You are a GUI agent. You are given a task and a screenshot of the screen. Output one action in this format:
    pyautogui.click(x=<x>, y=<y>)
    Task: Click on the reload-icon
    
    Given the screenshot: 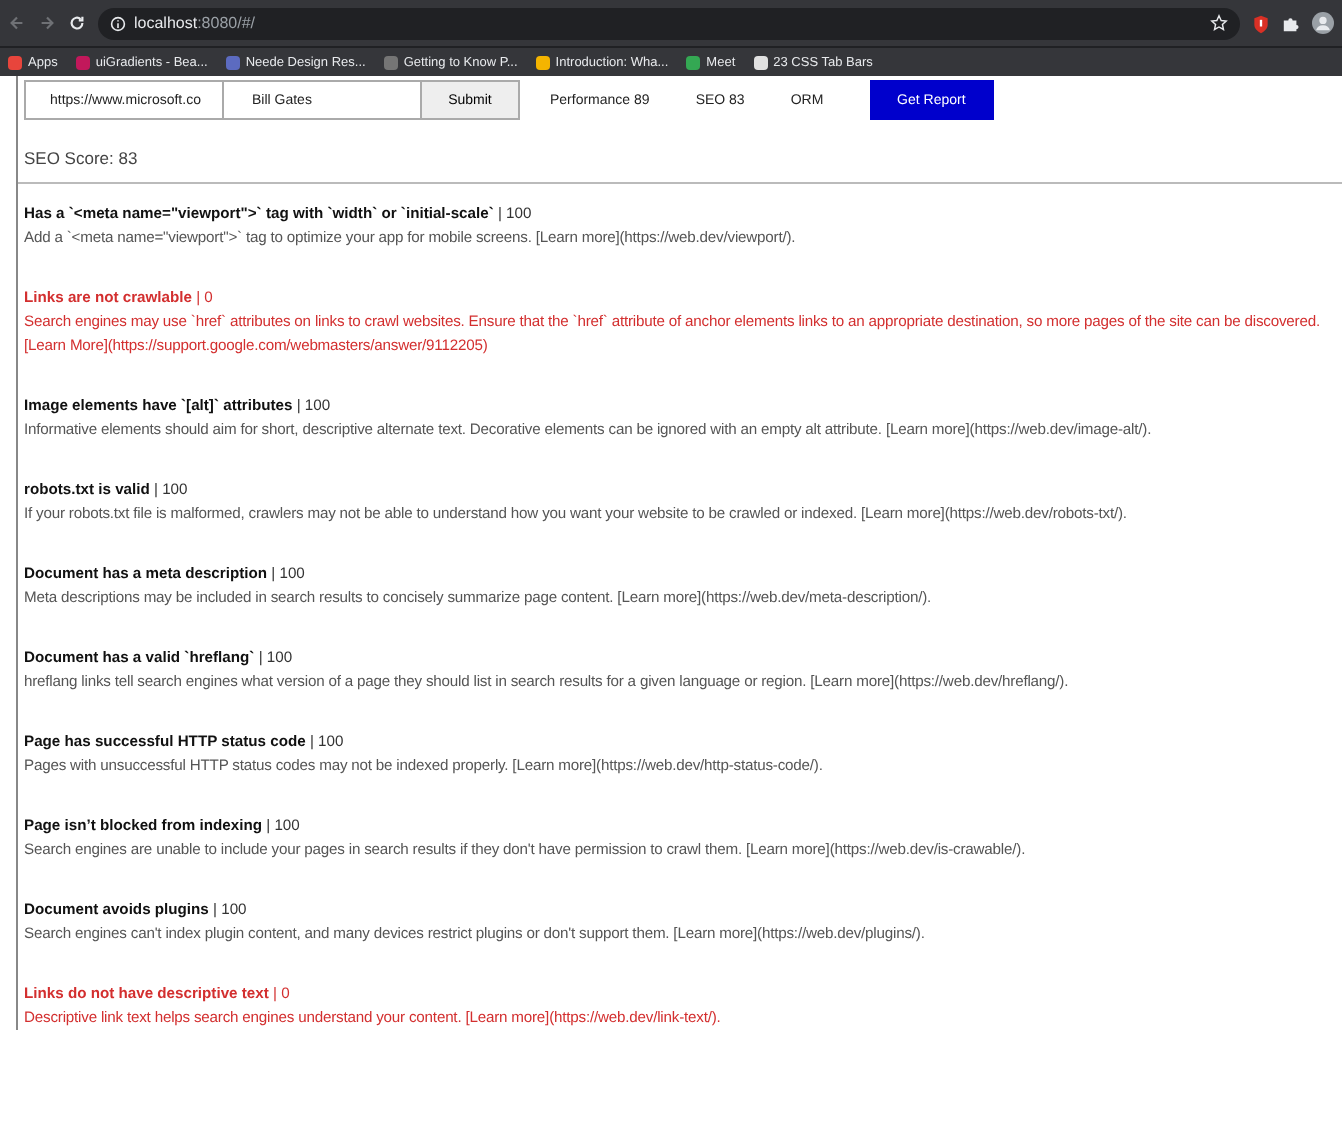 What is the action you would take?
    pyautogui.click(x=77, y=23)
    